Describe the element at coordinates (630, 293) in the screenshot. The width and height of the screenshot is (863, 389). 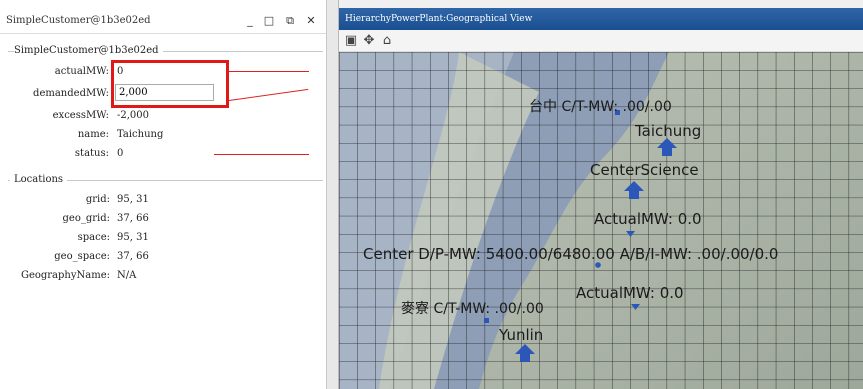
I see `map-label-actualmw-2: ActualMW: 0.0` at that location.